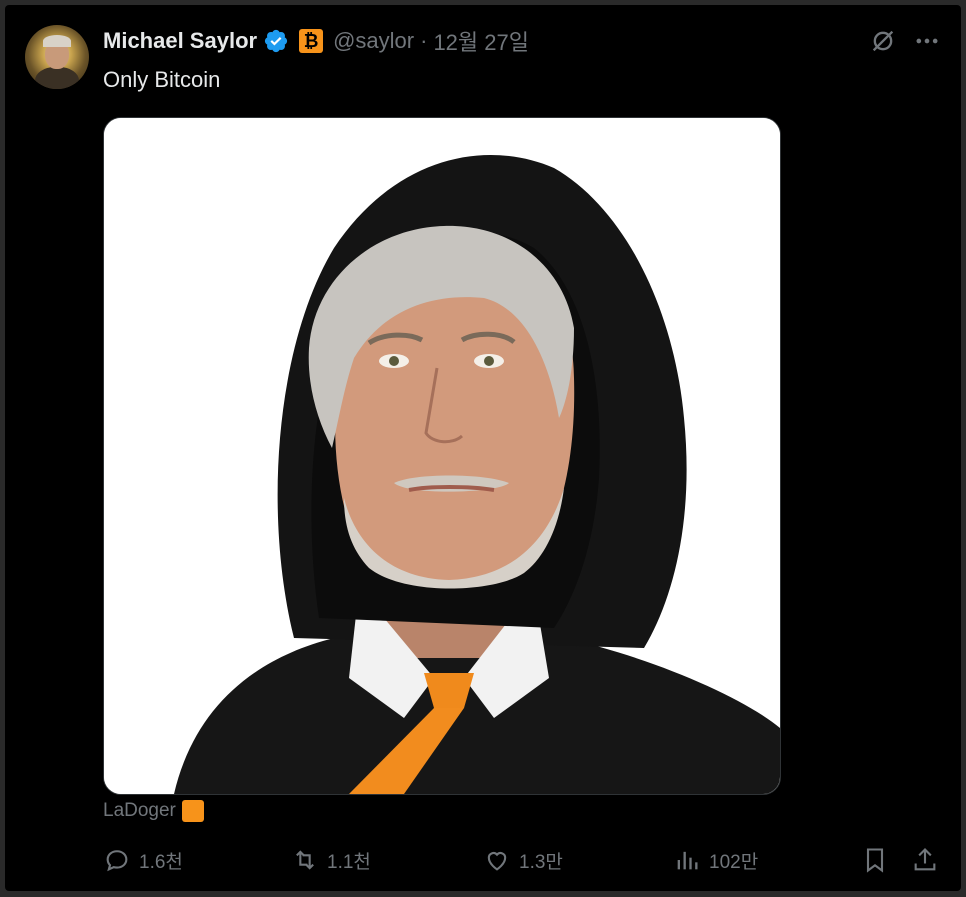 The width and height of the screenshot is (966, 897). What do you see at coordinates (162, 79) in the screenshot?
I see `tweet-text: Only Bitcoin` at bounding box center [162, 79].